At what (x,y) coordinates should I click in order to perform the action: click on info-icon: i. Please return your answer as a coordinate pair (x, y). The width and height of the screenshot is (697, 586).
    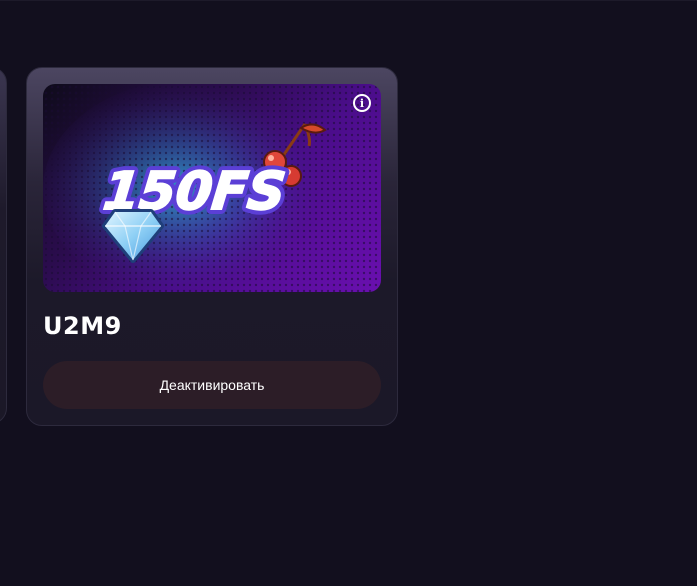
    Looking at the image, I should click on (362, 103).